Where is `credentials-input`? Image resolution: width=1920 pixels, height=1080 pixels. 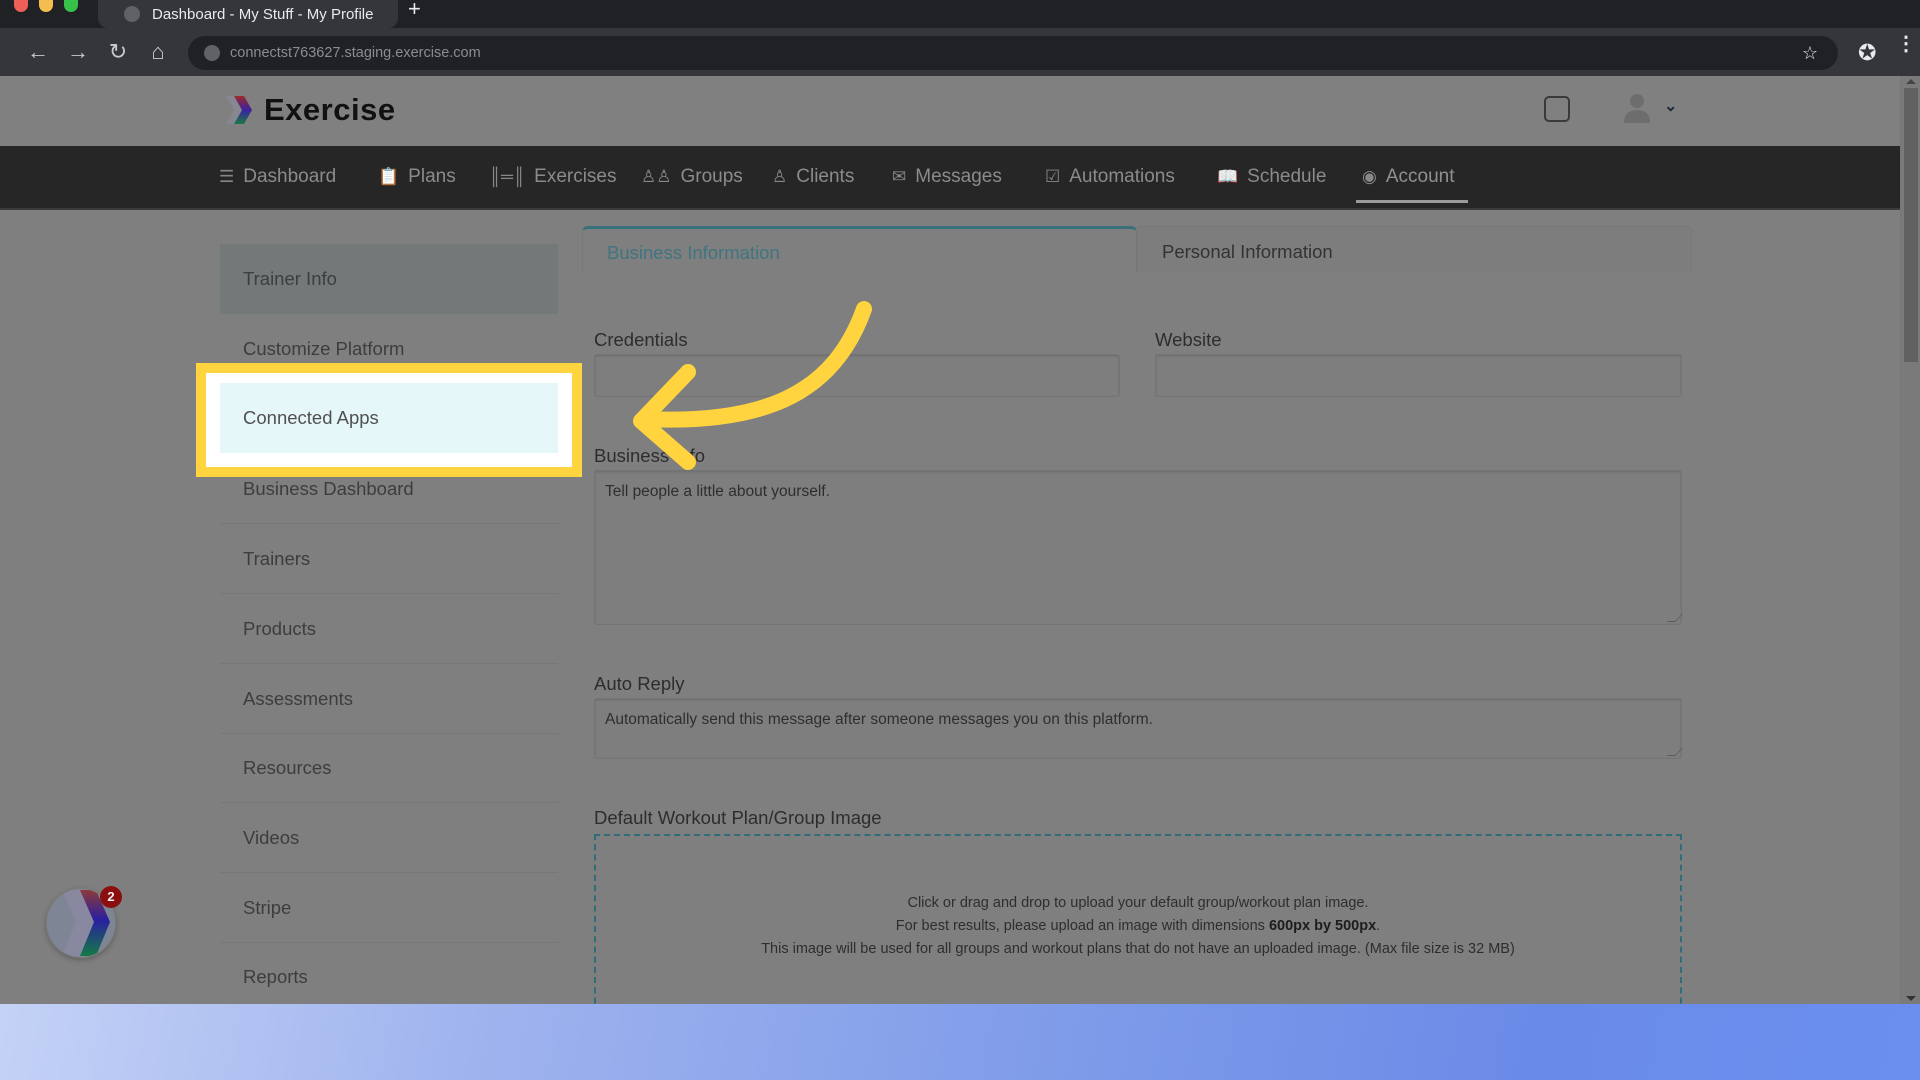 credentials-input is located at coordinates (857, 375).